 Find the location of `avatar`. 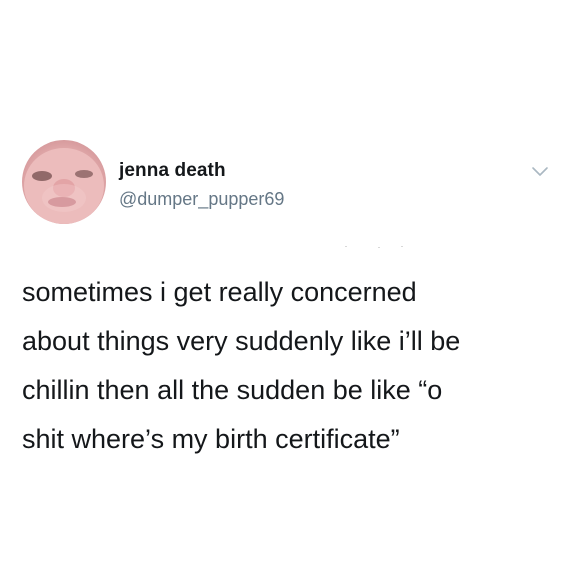

avatar is located at coordinates (64, 182).